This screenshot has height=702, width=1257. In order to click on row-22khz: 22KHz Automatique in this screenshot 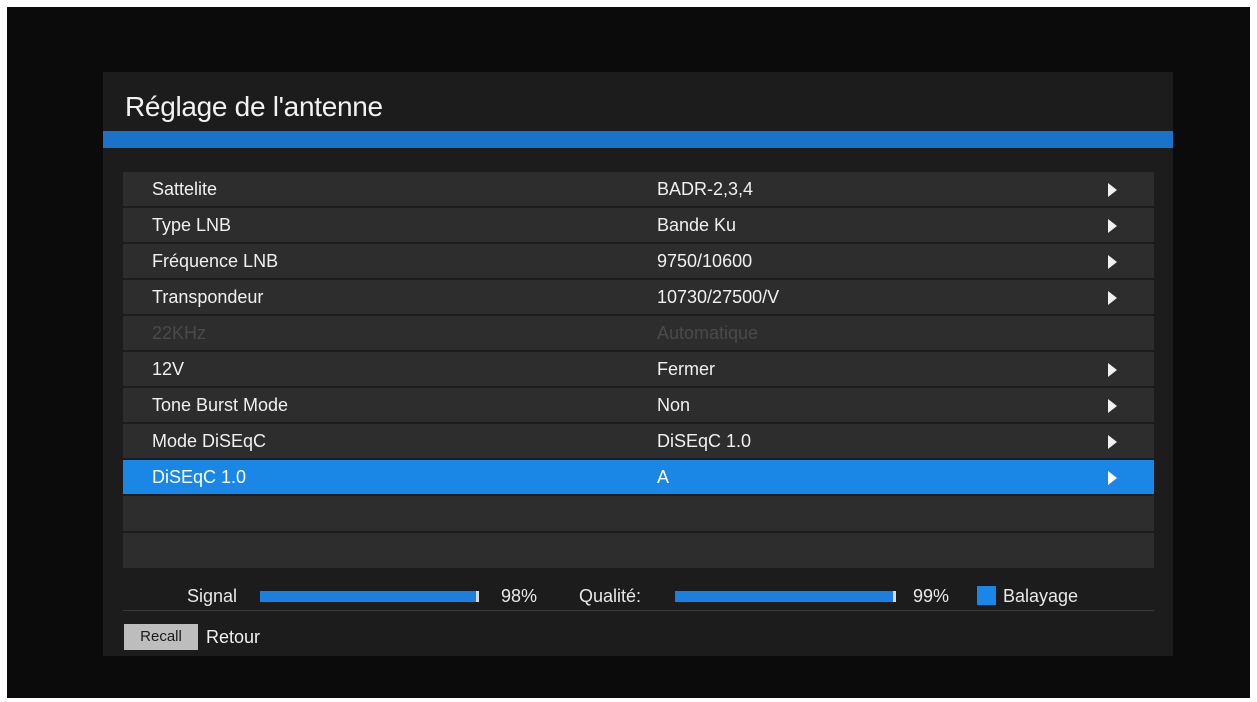, I will do `click(638, 333)`.